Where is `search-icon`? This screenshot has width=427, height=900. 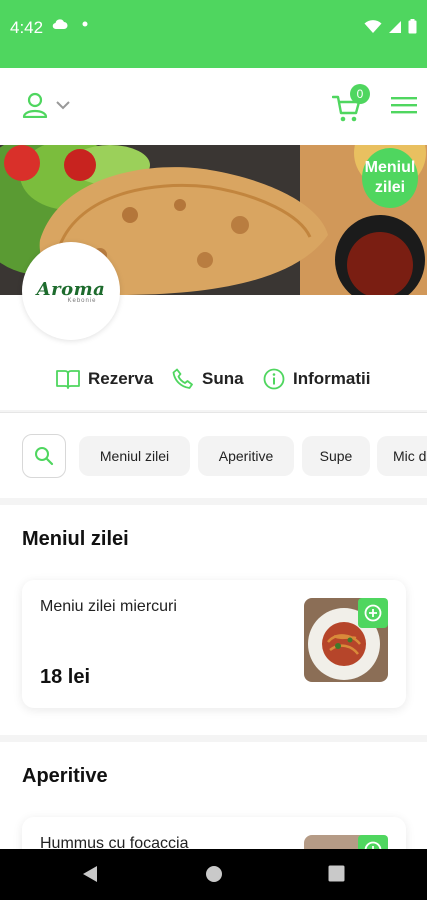
search-icon is located at coordinates (44, 456).